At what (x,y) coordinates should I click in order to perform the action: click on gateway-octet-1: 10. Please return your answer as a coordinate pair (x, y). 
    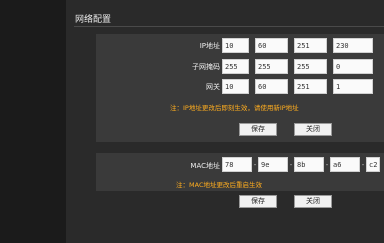
    Looking at the image, I should click on (235, 86).